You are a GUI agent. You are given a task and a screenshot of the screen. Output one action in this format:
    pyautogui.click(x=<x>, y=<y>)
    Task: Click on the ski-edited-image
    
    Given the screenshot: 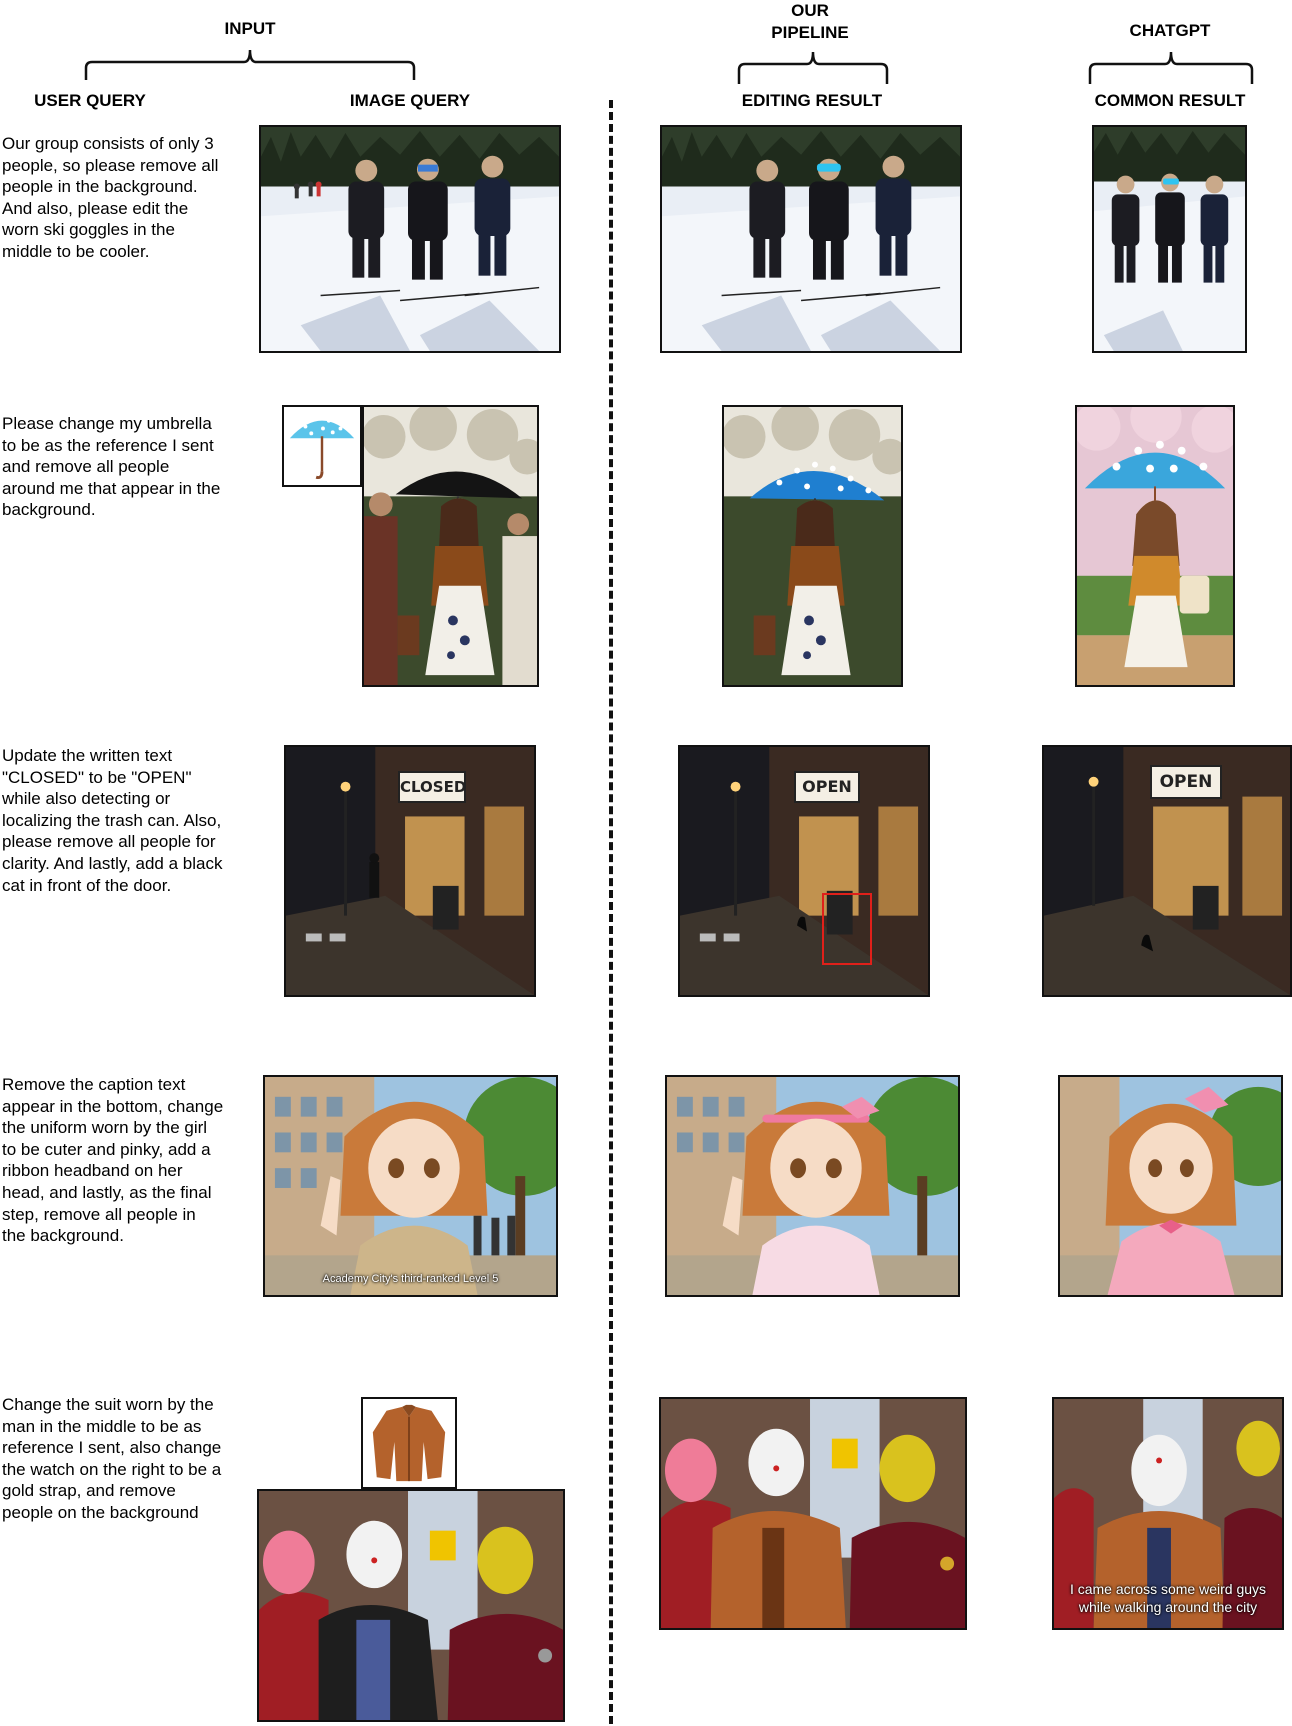 What is the action you would take?
    pyautogui.click(x=811, y=239)
    